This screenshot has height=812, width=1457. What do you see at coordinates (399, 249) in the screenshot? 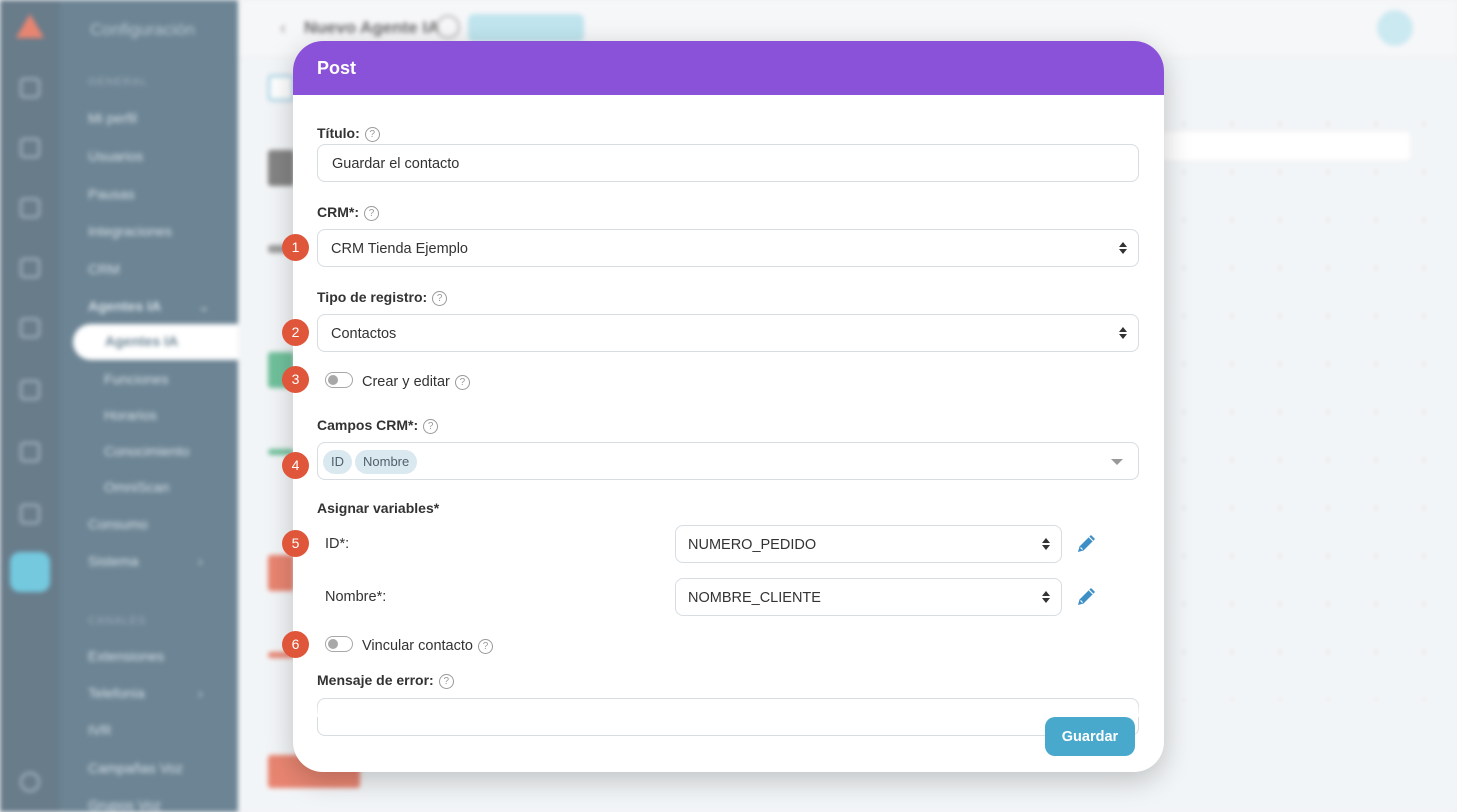
I see `crm-value: CRM Tienda Ejemplo` at bounding box center [399, 249].